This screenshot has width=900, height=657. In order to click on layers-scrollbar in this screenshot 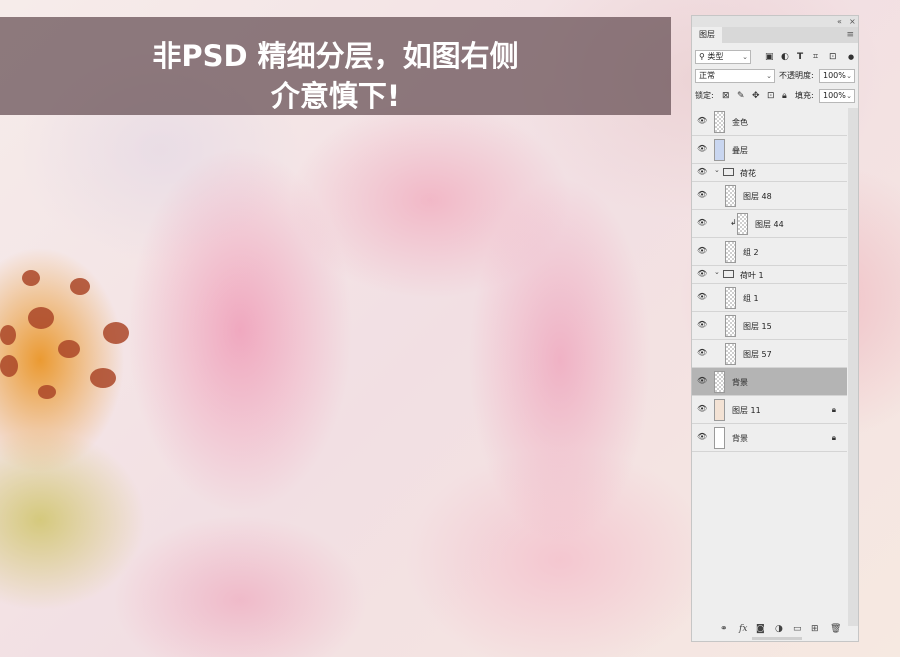, I will do `click(853, 367)`.